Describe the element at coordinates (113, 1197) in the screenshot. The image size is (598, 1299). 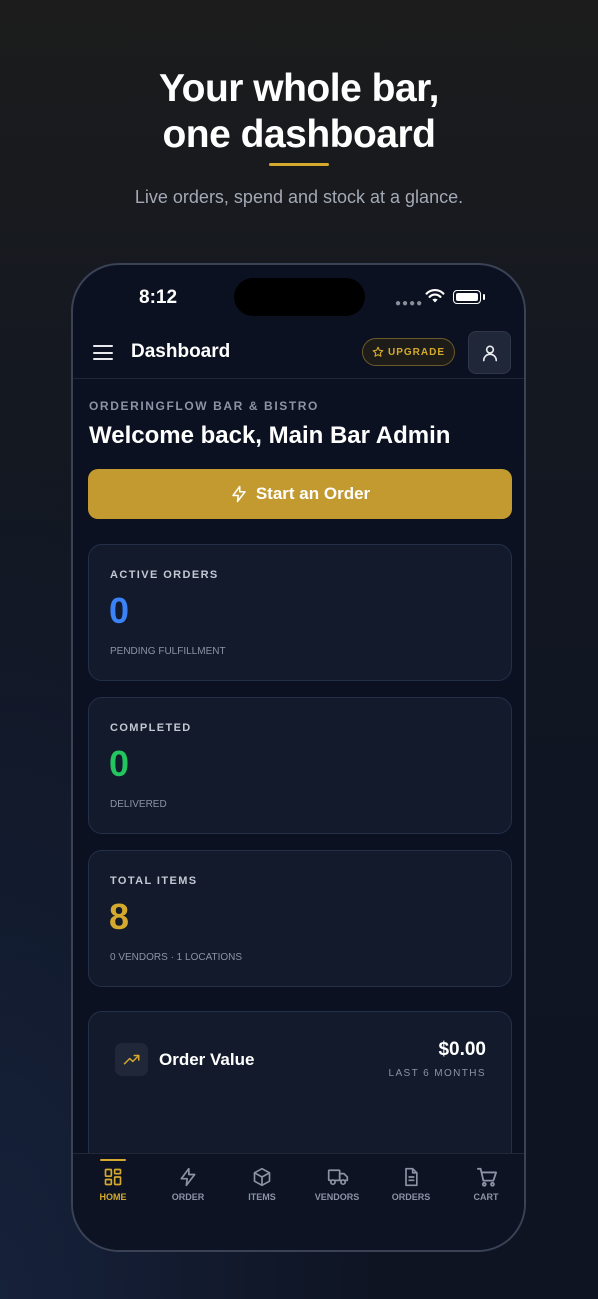
I see `tab-label: HOME` at that location.